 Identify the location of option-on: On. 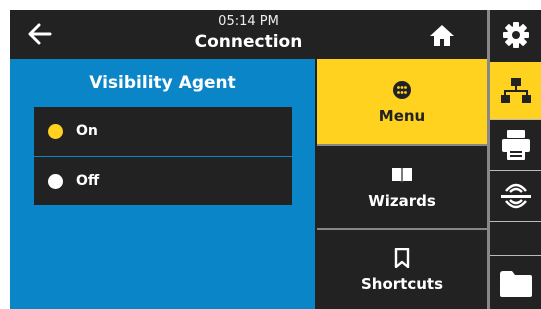
(163, 131).